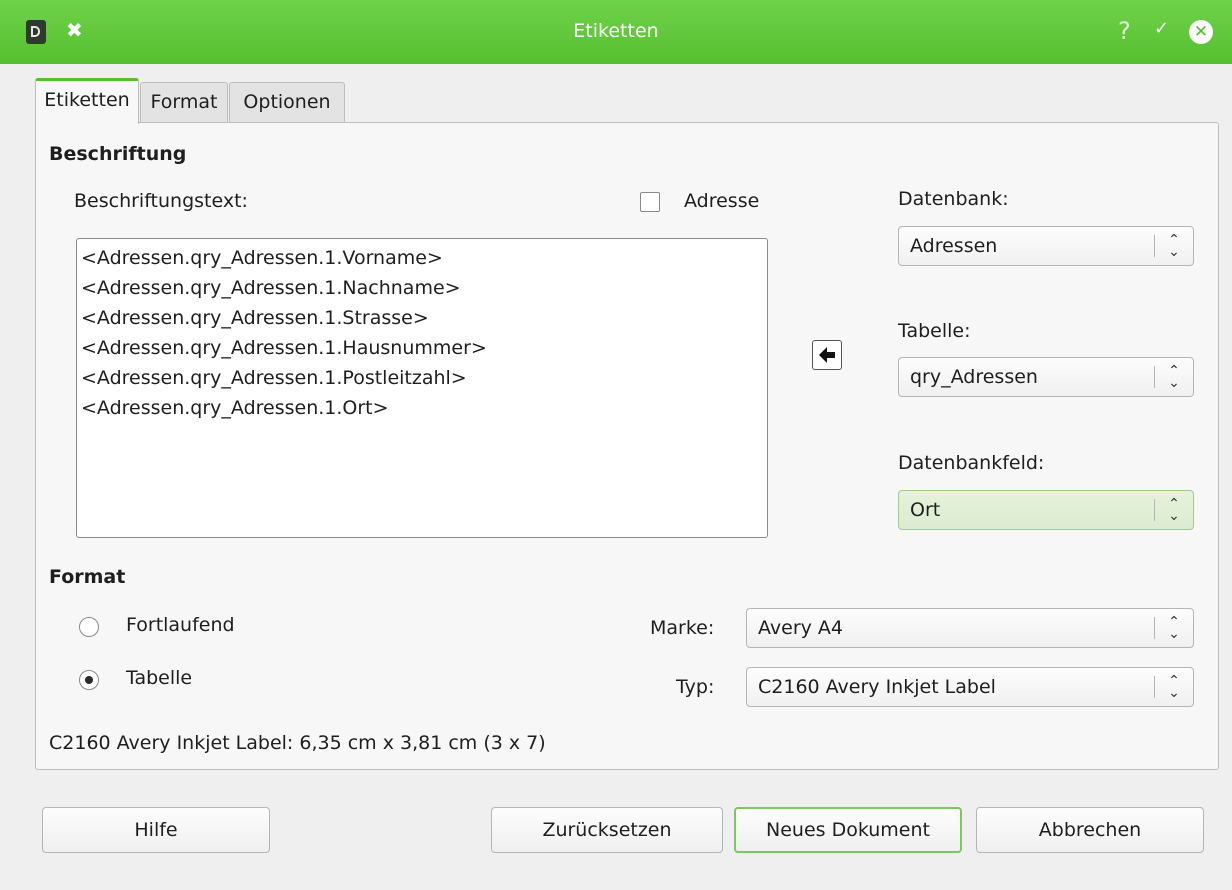 The height and width of the screenshot is (890, 1232). What do you see at coordinates (1161, 28) in the screenshot?
I see `chevron-down-icon: ✓` at bounding box center [1161, 28].